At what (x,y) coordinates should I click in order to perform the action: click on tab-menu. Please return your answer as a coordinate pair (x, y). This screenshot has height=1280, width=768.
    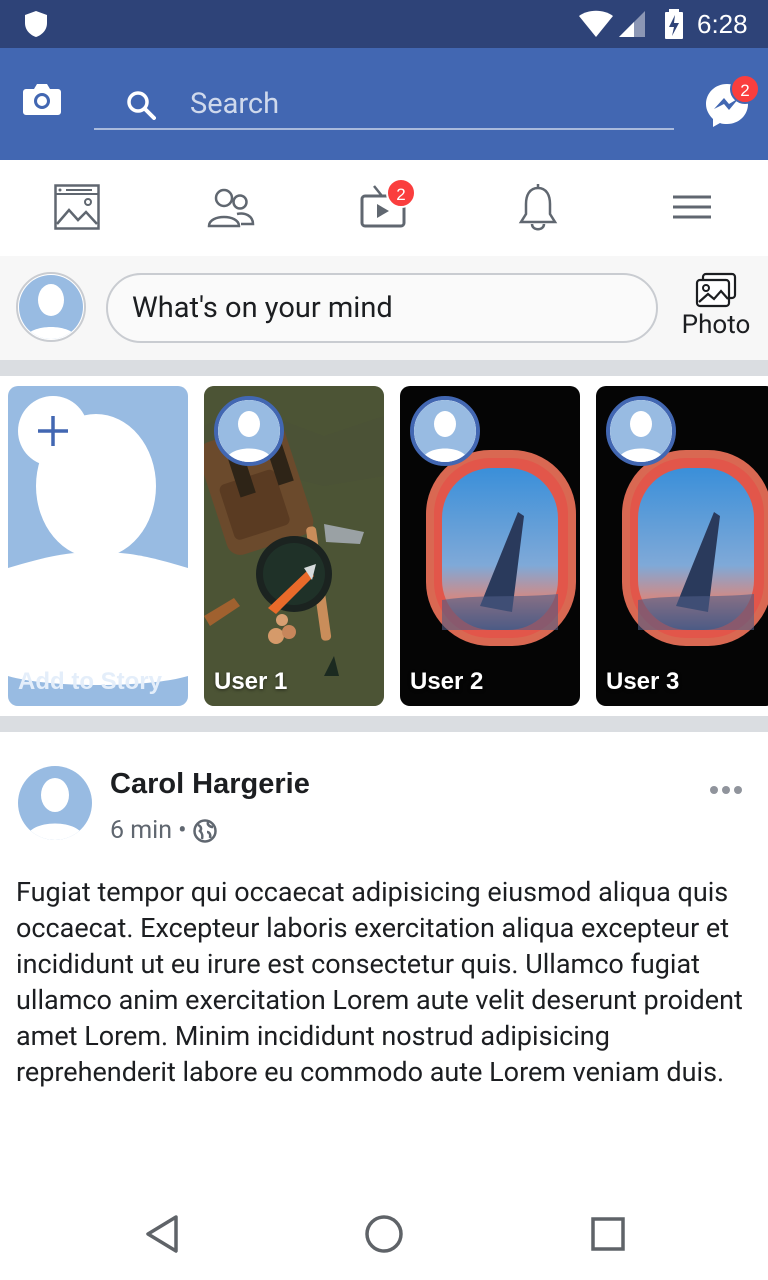
    Looking at the image, I should click on (697, 208).